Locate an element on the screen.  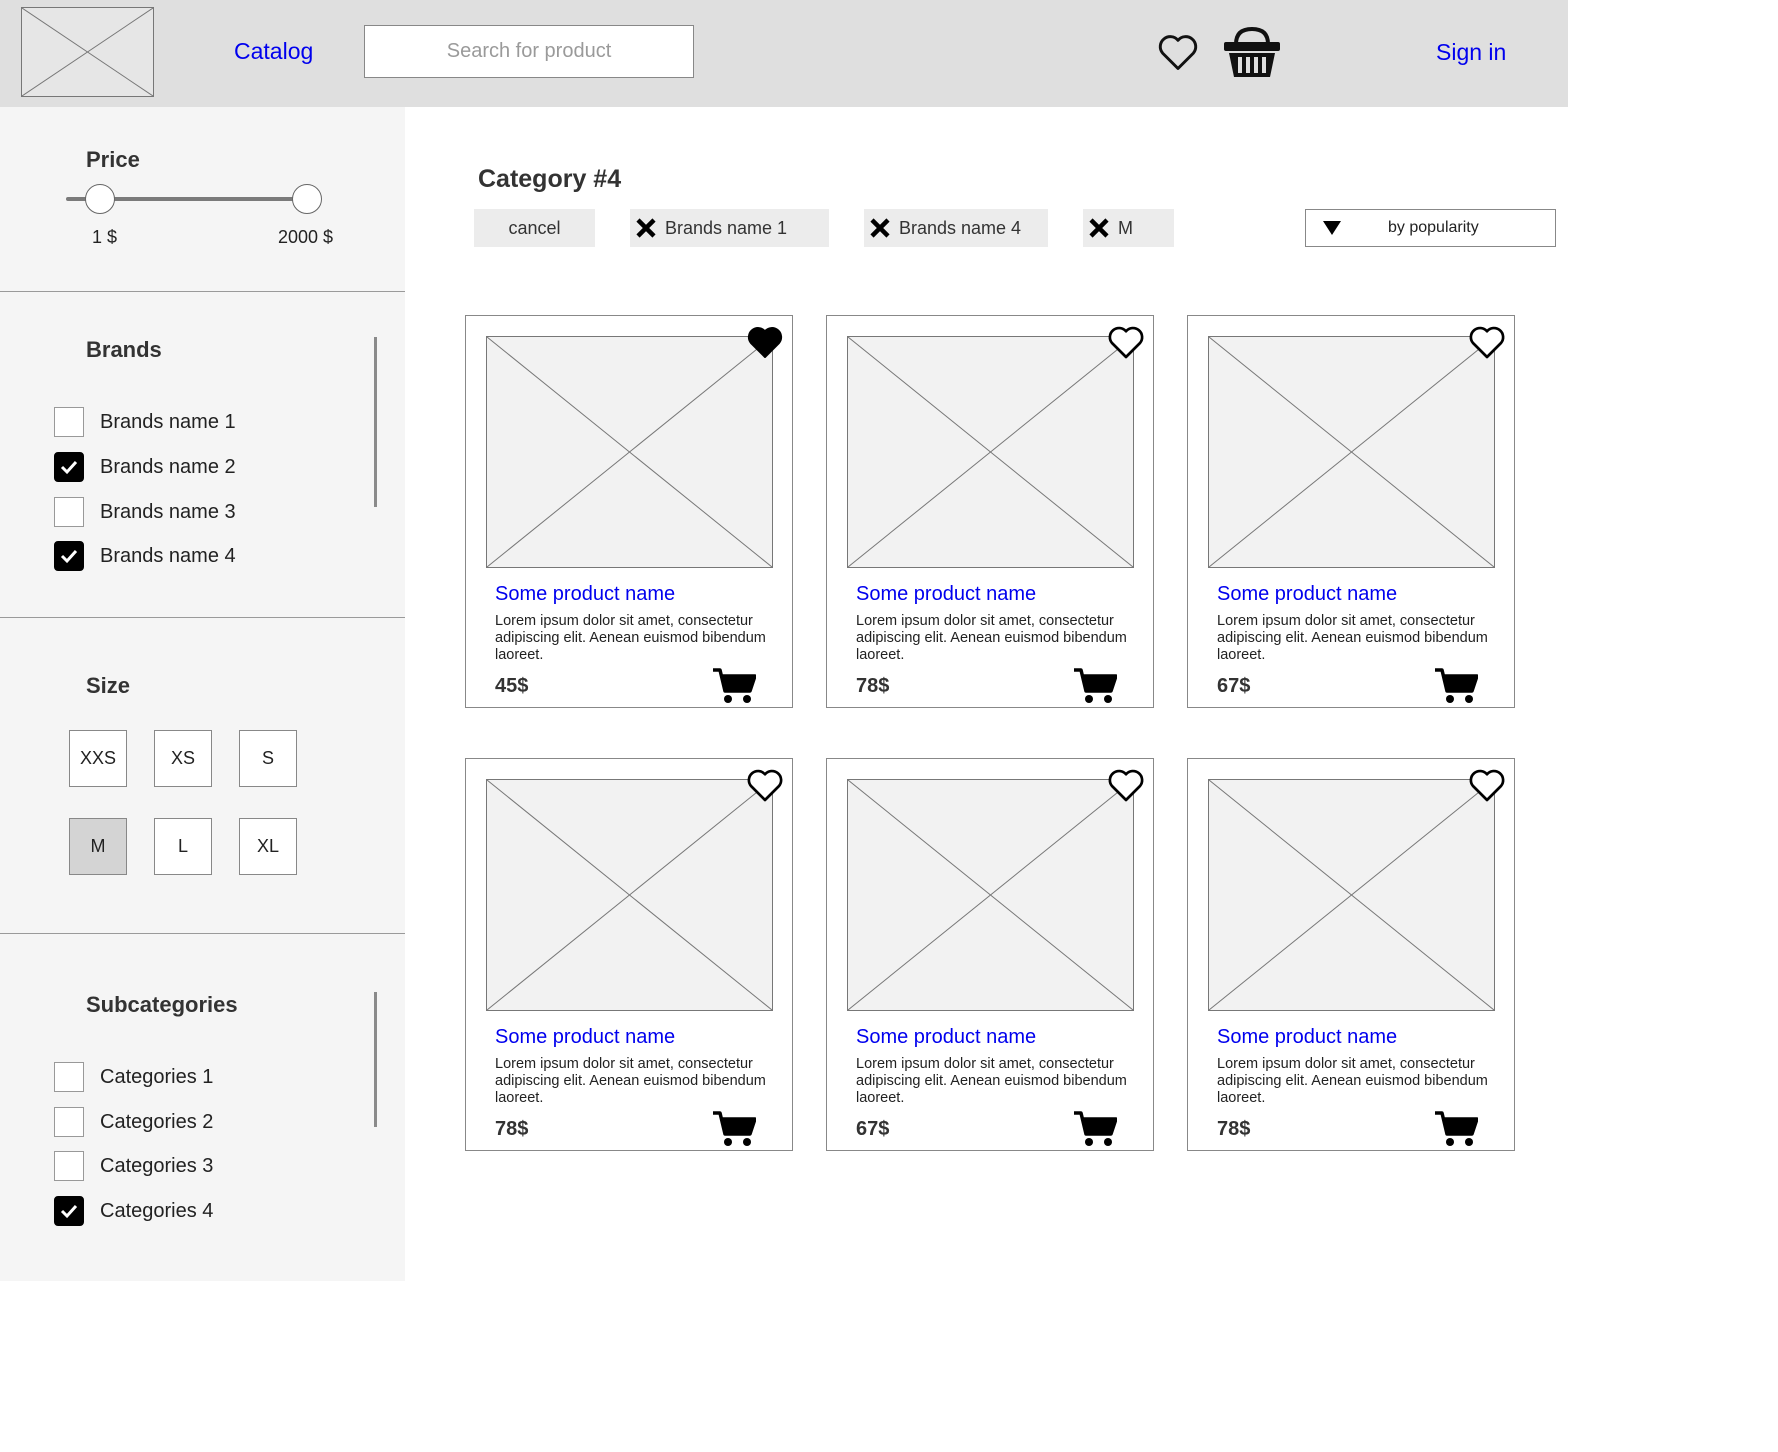
subcategory-label: Categories 4 is located at coordinates (157, 1210).